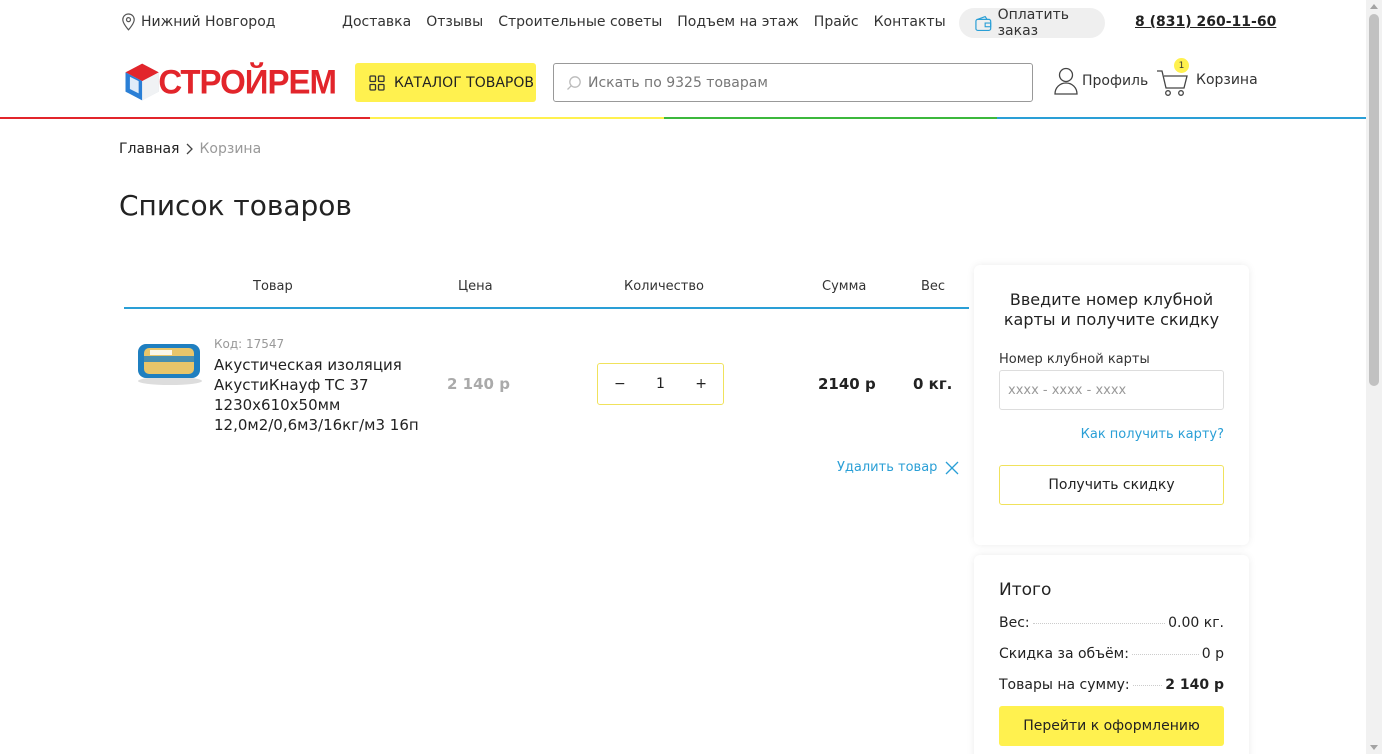 The height and width of the screenshot is (754, 1382). What do you see at coordinates (1025, 590) in the screenshot?
I see `summary-title: Итого` at bounding box center [1025, 590].